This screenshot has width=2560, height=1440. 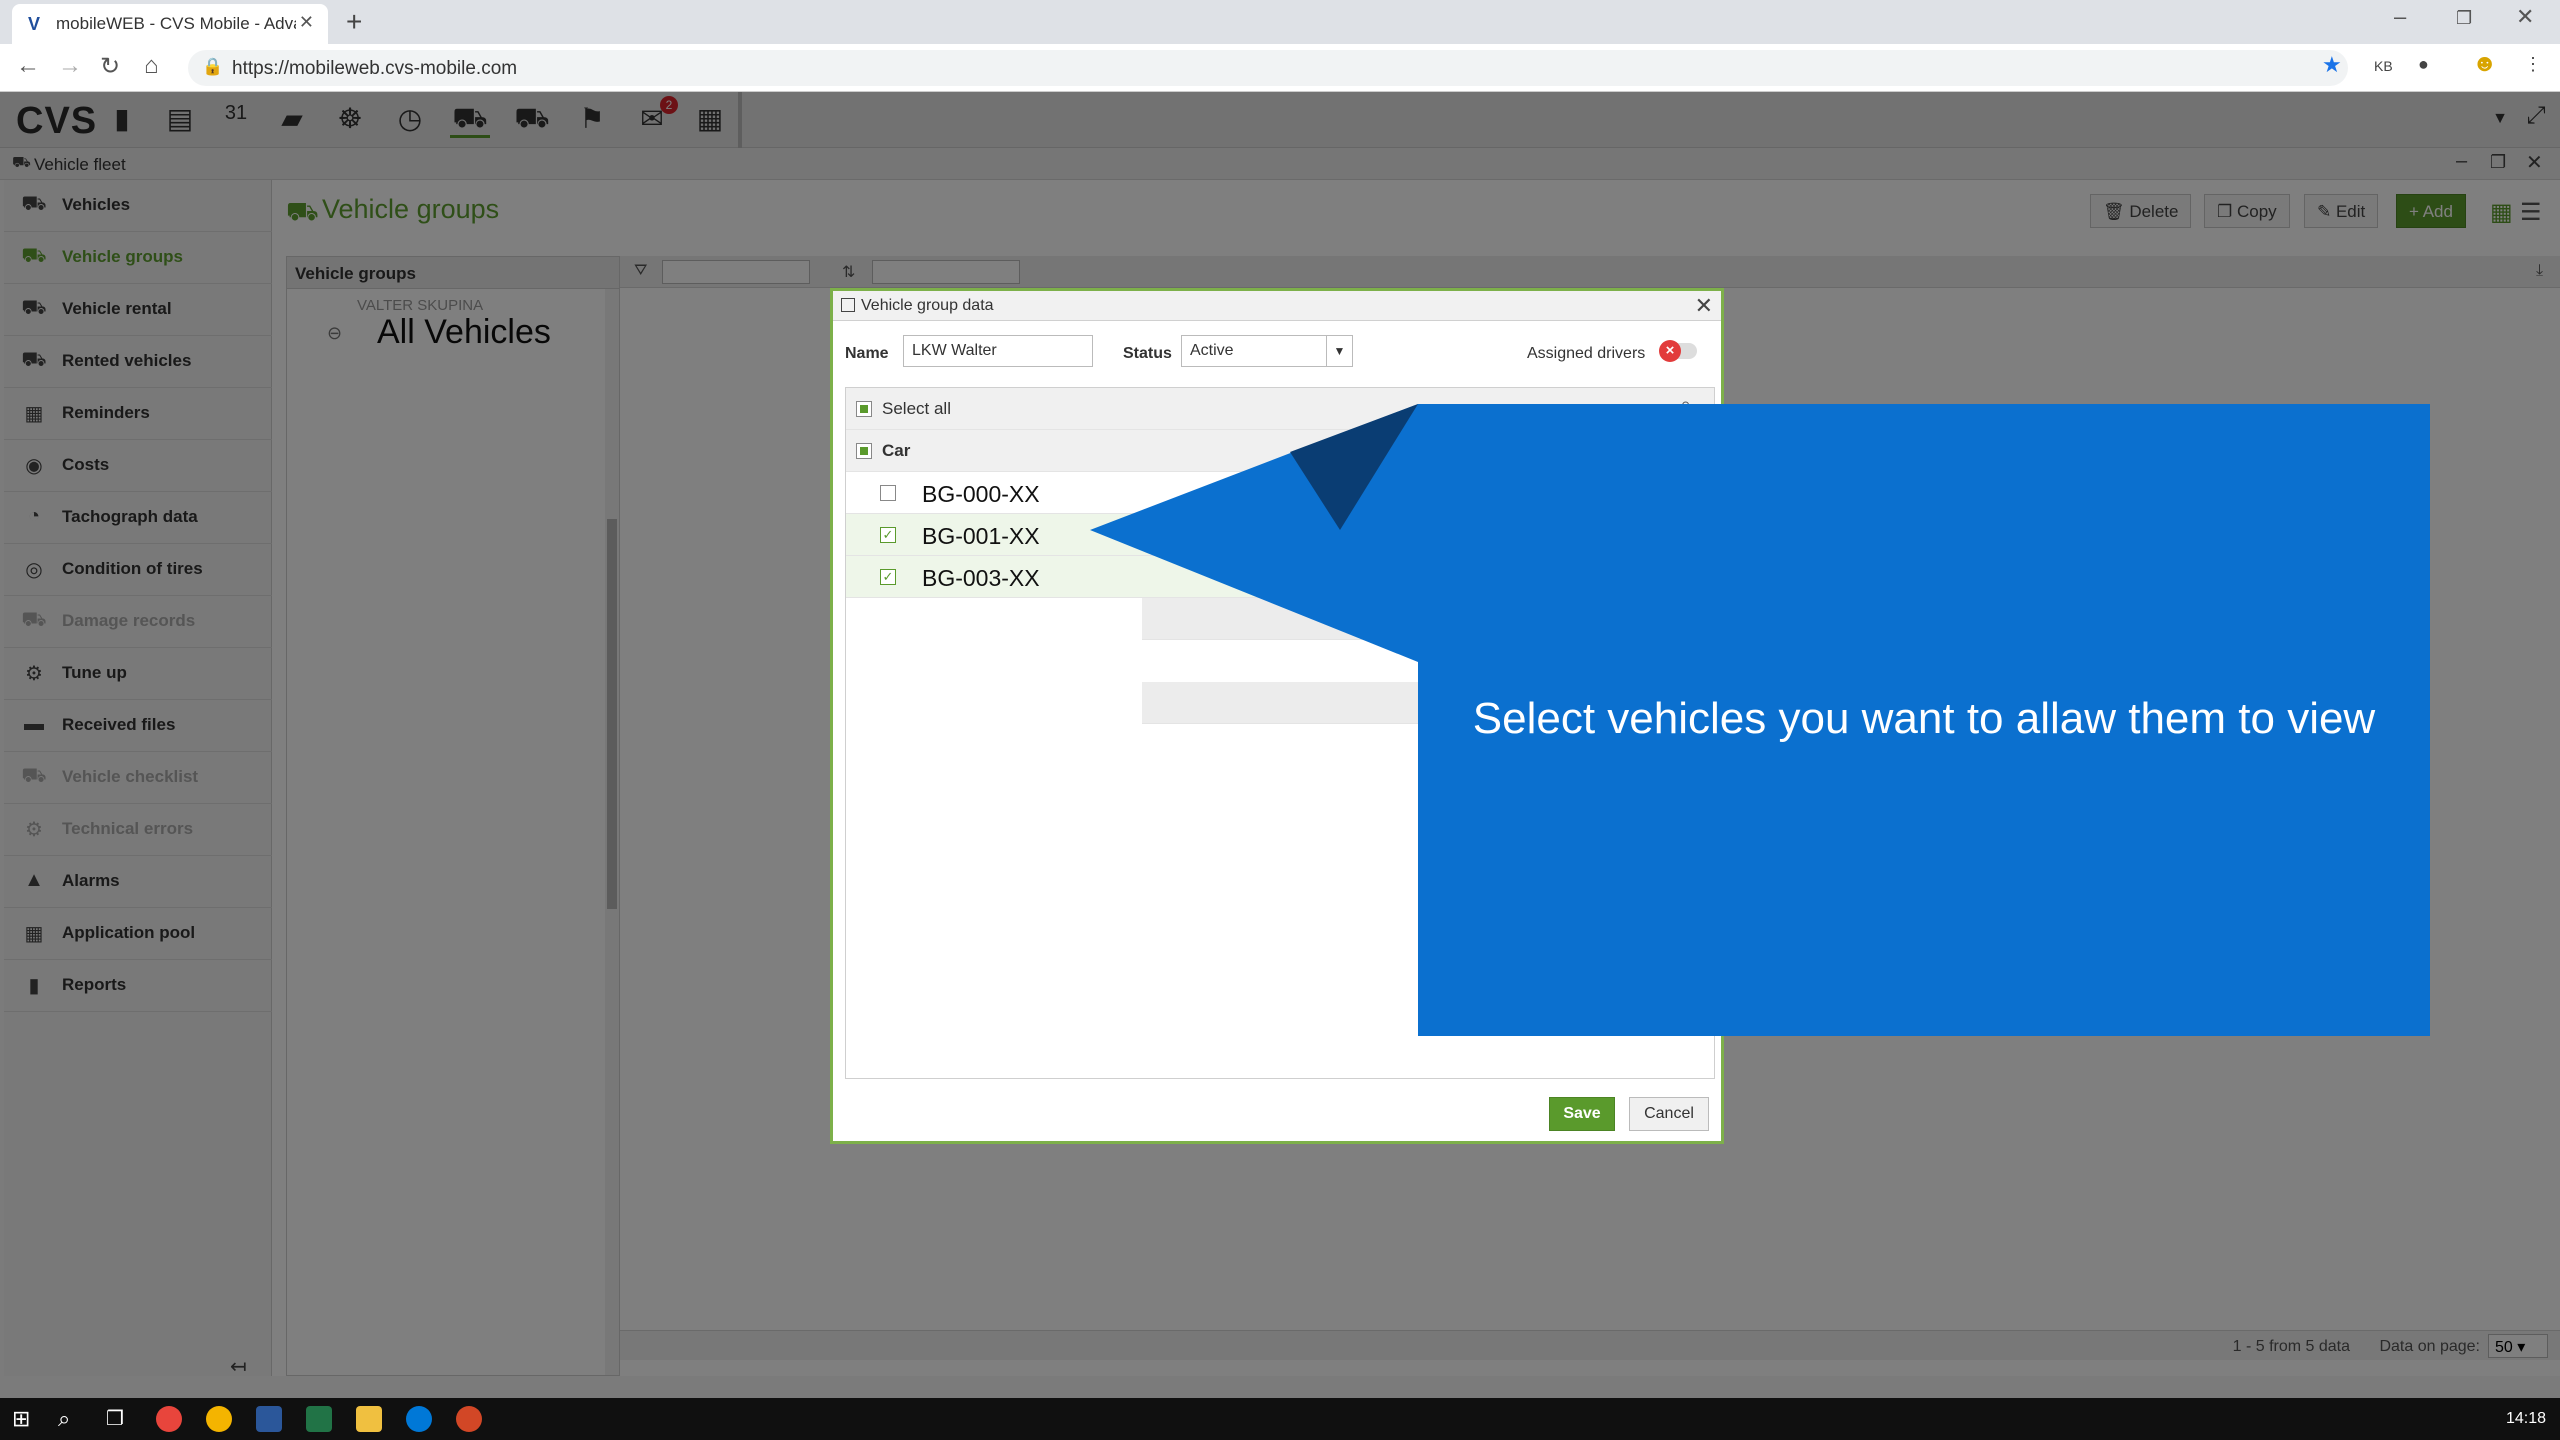 What do you see at coordinates (306, 22) in the screenshot?
I see `tab-close-icon: ✕` at bounding box center [306, 22].